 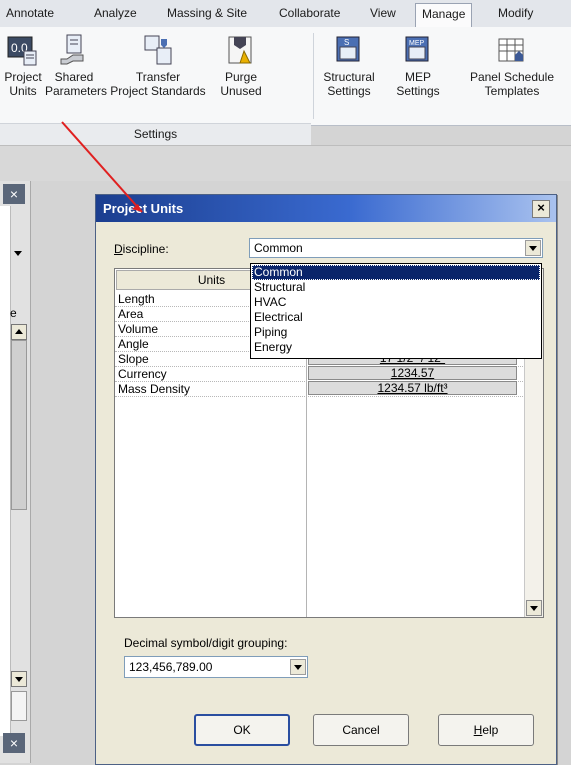 I want to click on annotation-arrow, so click(x=102, y=167).